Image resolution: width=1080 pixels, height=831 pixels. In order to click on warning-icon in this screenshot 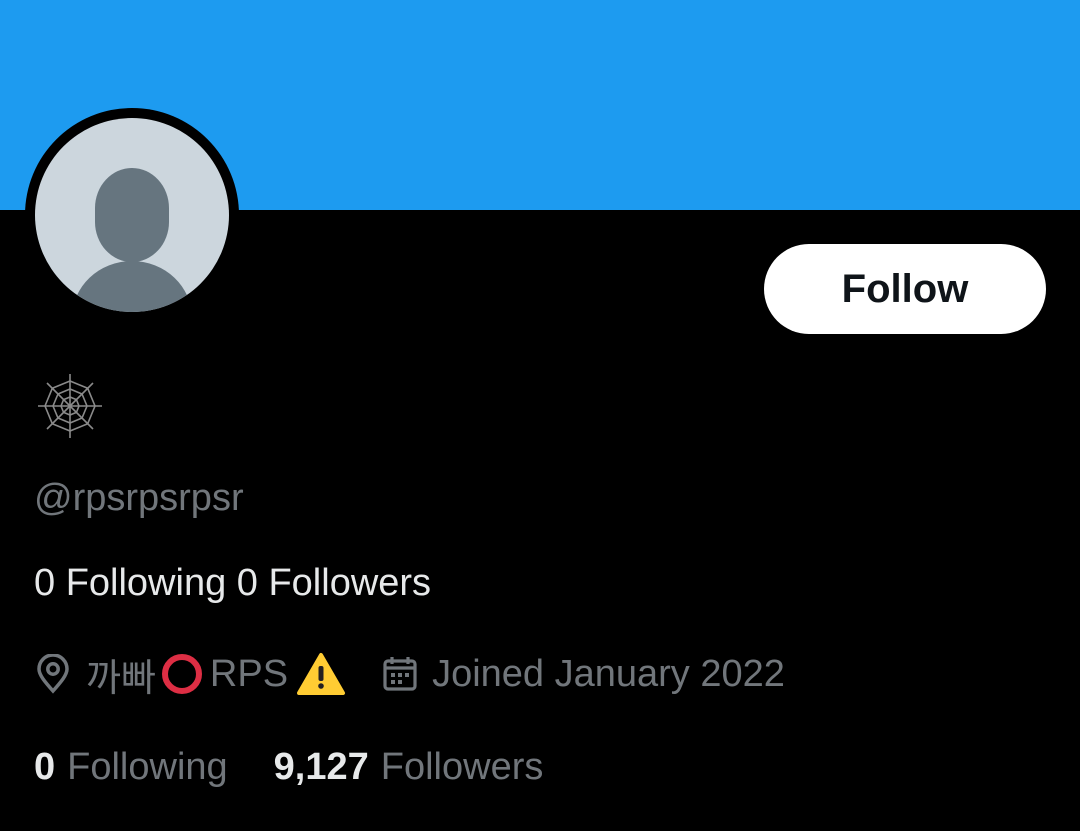, I will do `click(321, 674)`.